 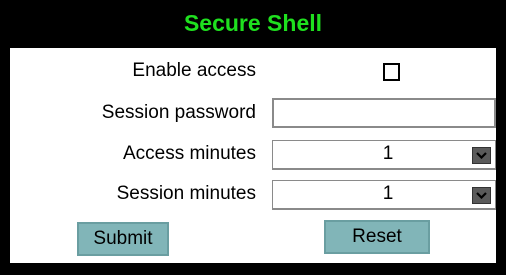 What do you see at coordinates (189, 153) in the screenshot?
I see `access-minutes-label: Access minutes` at bounding box center [189, 153].